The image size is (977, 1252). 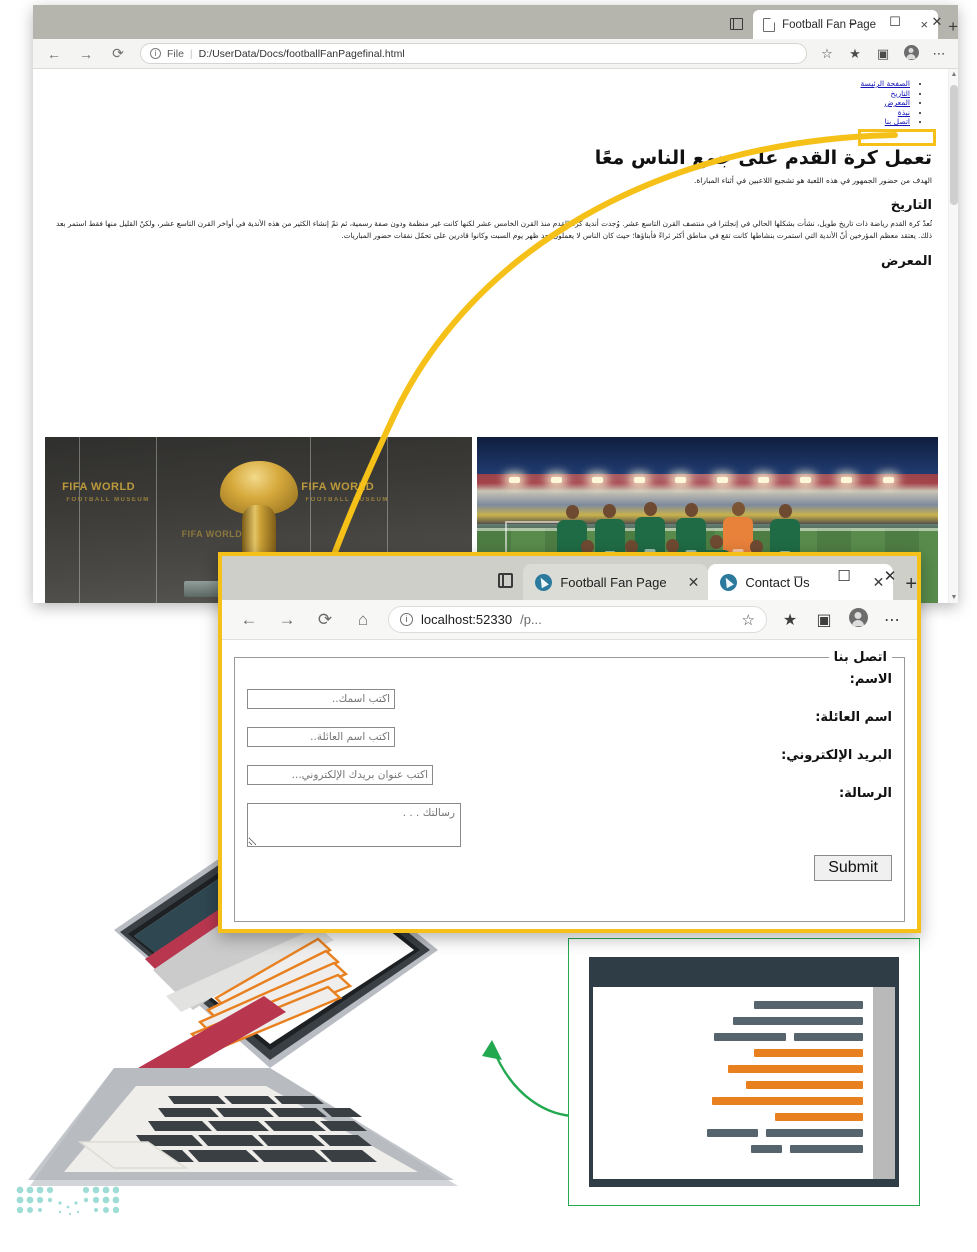 What do you see at coordinates (865, 793) in the screenshot?
I see `label-message: الرسالة:` at bounding box center [865, 793].